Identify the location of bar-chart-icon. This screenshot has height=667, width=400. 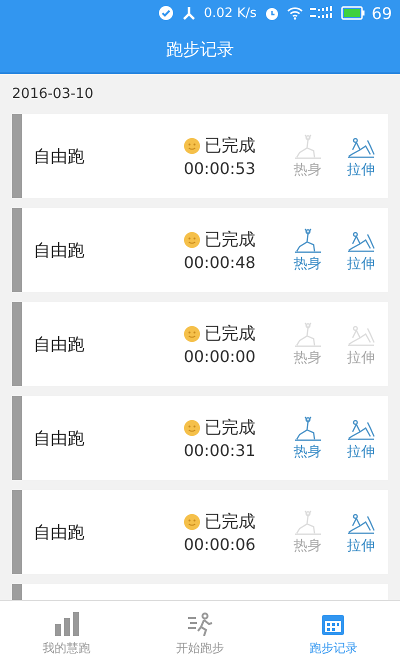
(67, 624).